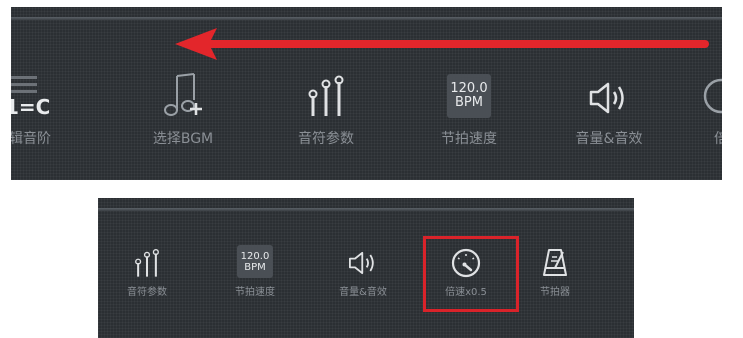 Image resolution: width=743 pixels, height=338 pixels. I want to click on edit-scale-label: 编辑音阶, so click(31, 139).